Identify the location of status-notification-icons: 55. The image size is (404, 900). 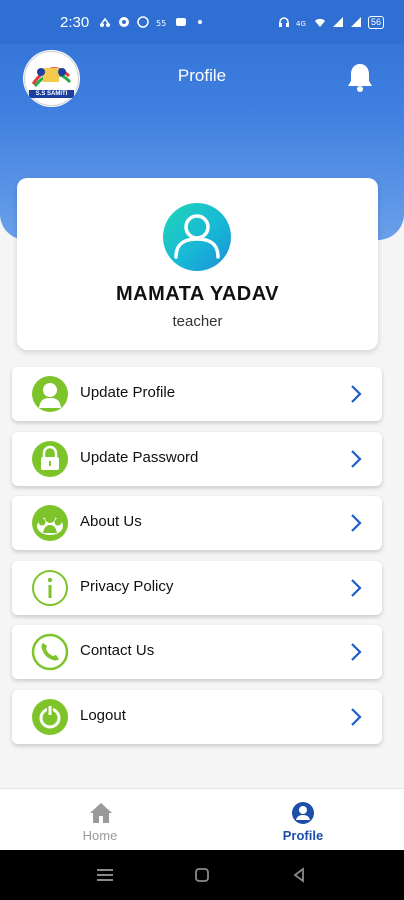
(152, 22).